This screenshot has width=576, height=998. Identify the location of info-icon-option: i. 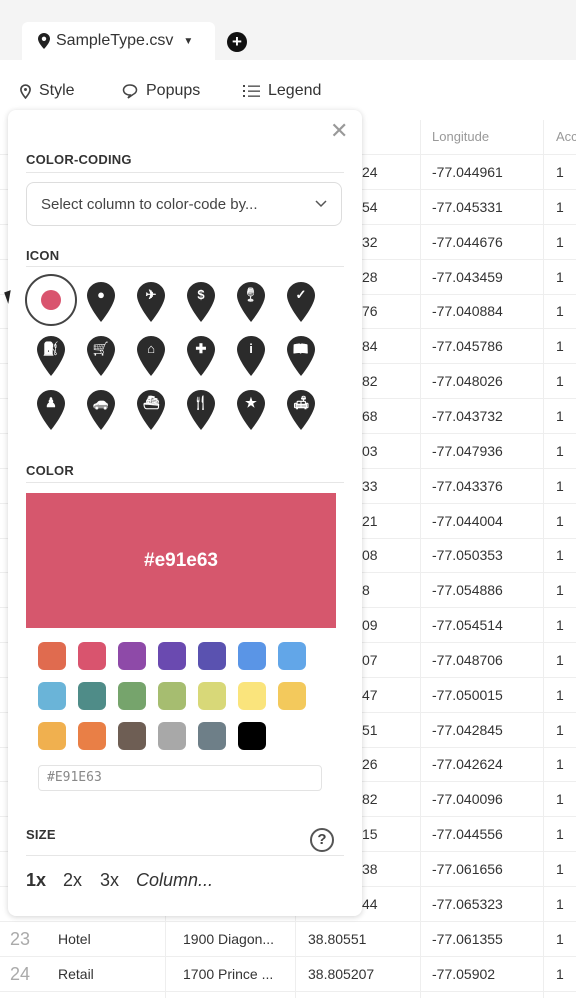
(251, 356).